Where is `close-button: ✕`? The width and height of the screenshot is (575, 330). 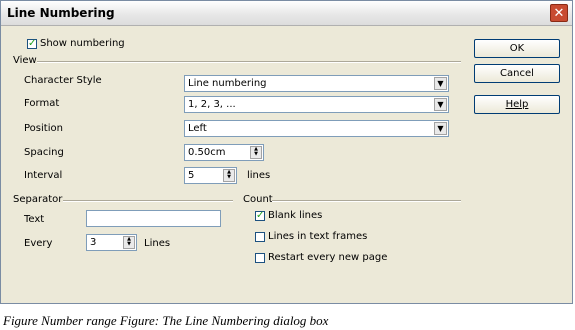 close-button: ✕ is located at coordinates (559, 13).